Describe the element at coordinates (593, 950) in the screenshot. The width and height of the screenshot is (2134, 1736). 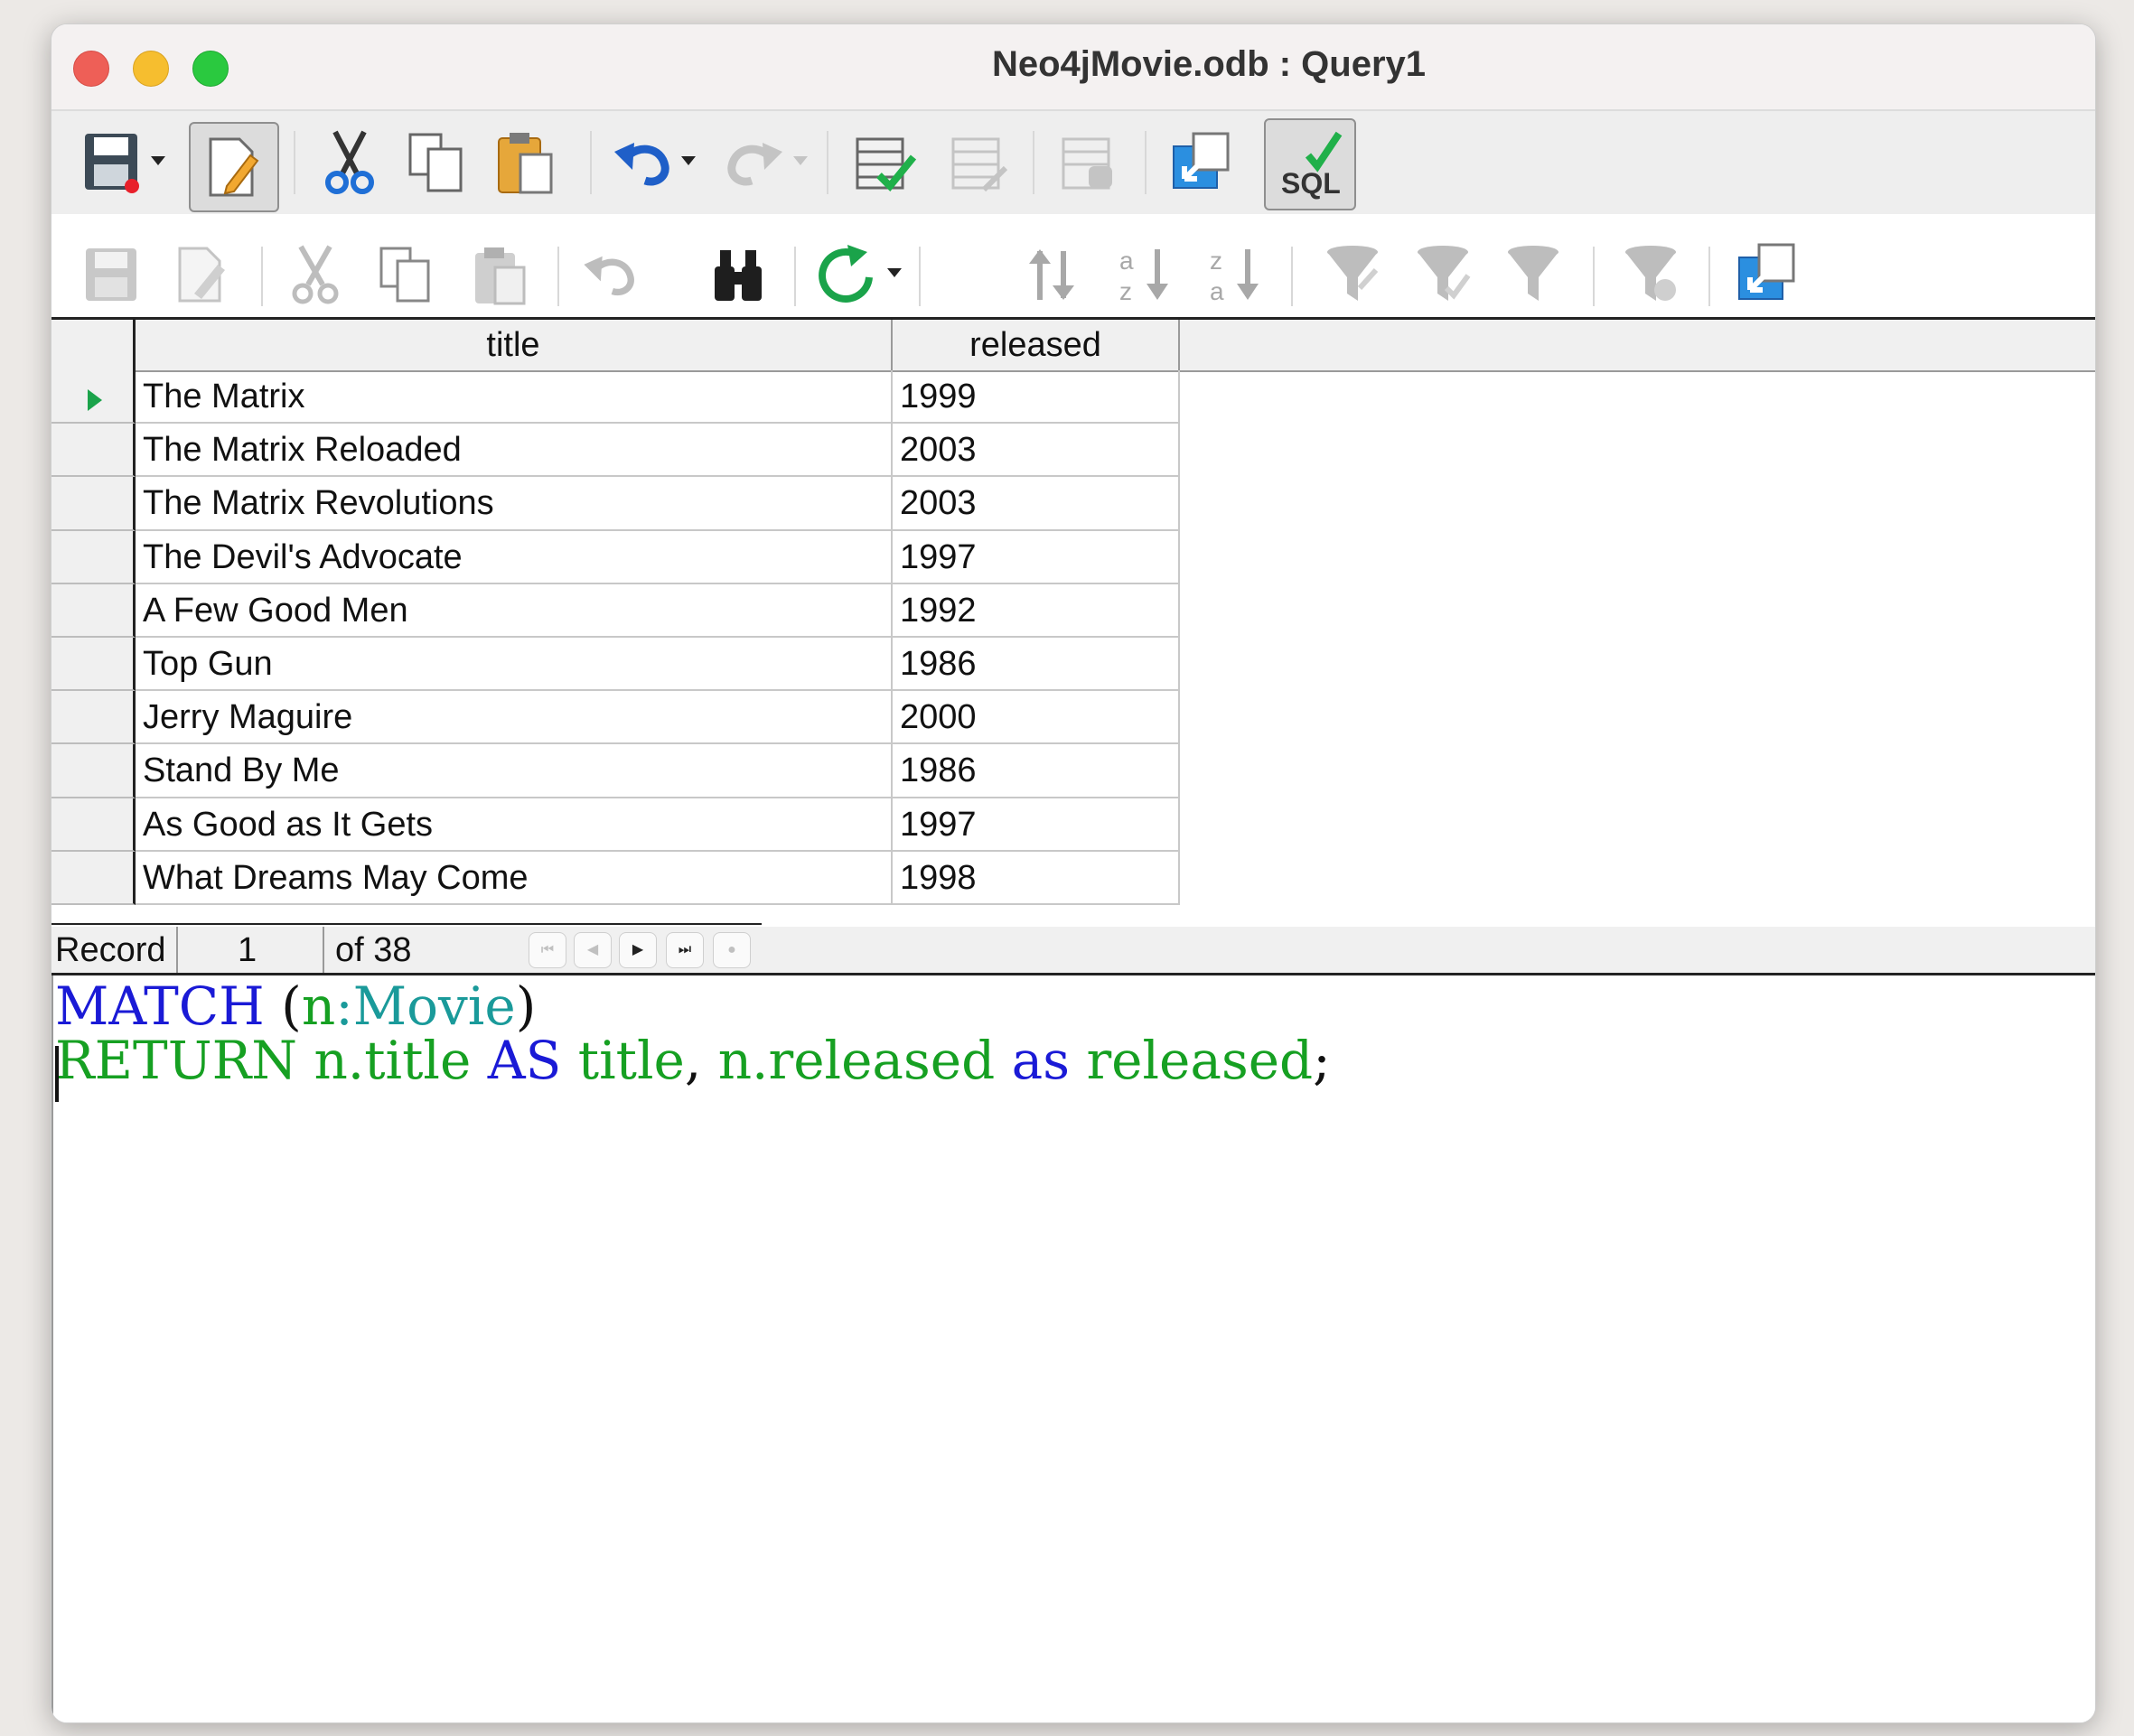
I see `previous-record-button: ◀` at that location.